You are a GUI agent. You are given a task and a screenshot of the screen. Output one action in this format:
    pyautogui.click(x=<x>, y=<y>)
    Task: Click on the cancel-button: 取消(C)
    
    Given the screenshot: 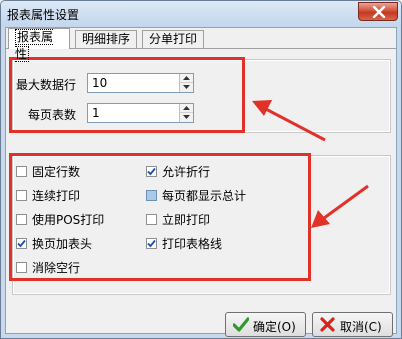 What is the action you would take?
    pyautogui.click(x=352, y=324)
    